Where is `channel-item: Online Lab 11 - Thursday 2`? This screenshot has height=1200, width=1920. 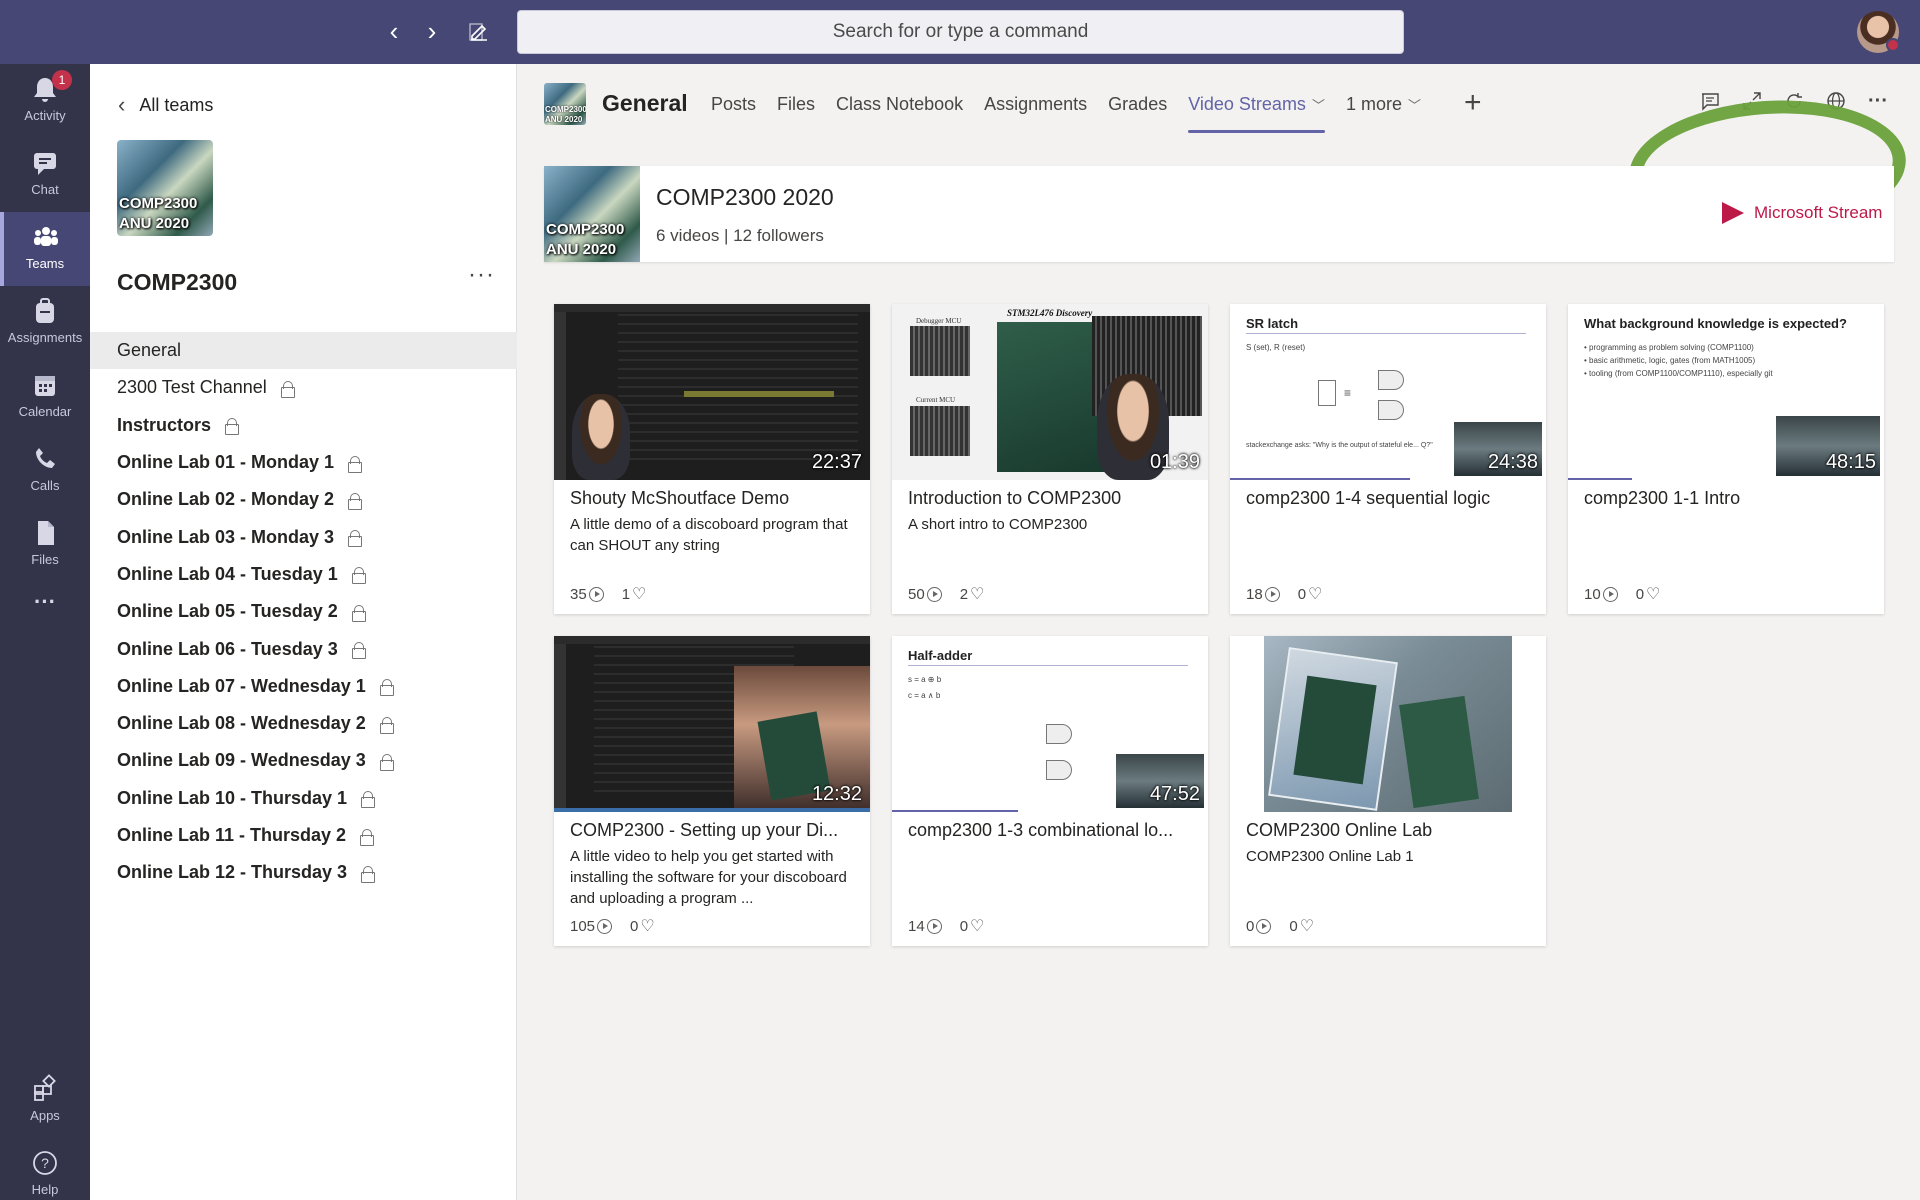 channel-item: Online Lab 11 - Thursday 2 is located at coordinates (303, 835).